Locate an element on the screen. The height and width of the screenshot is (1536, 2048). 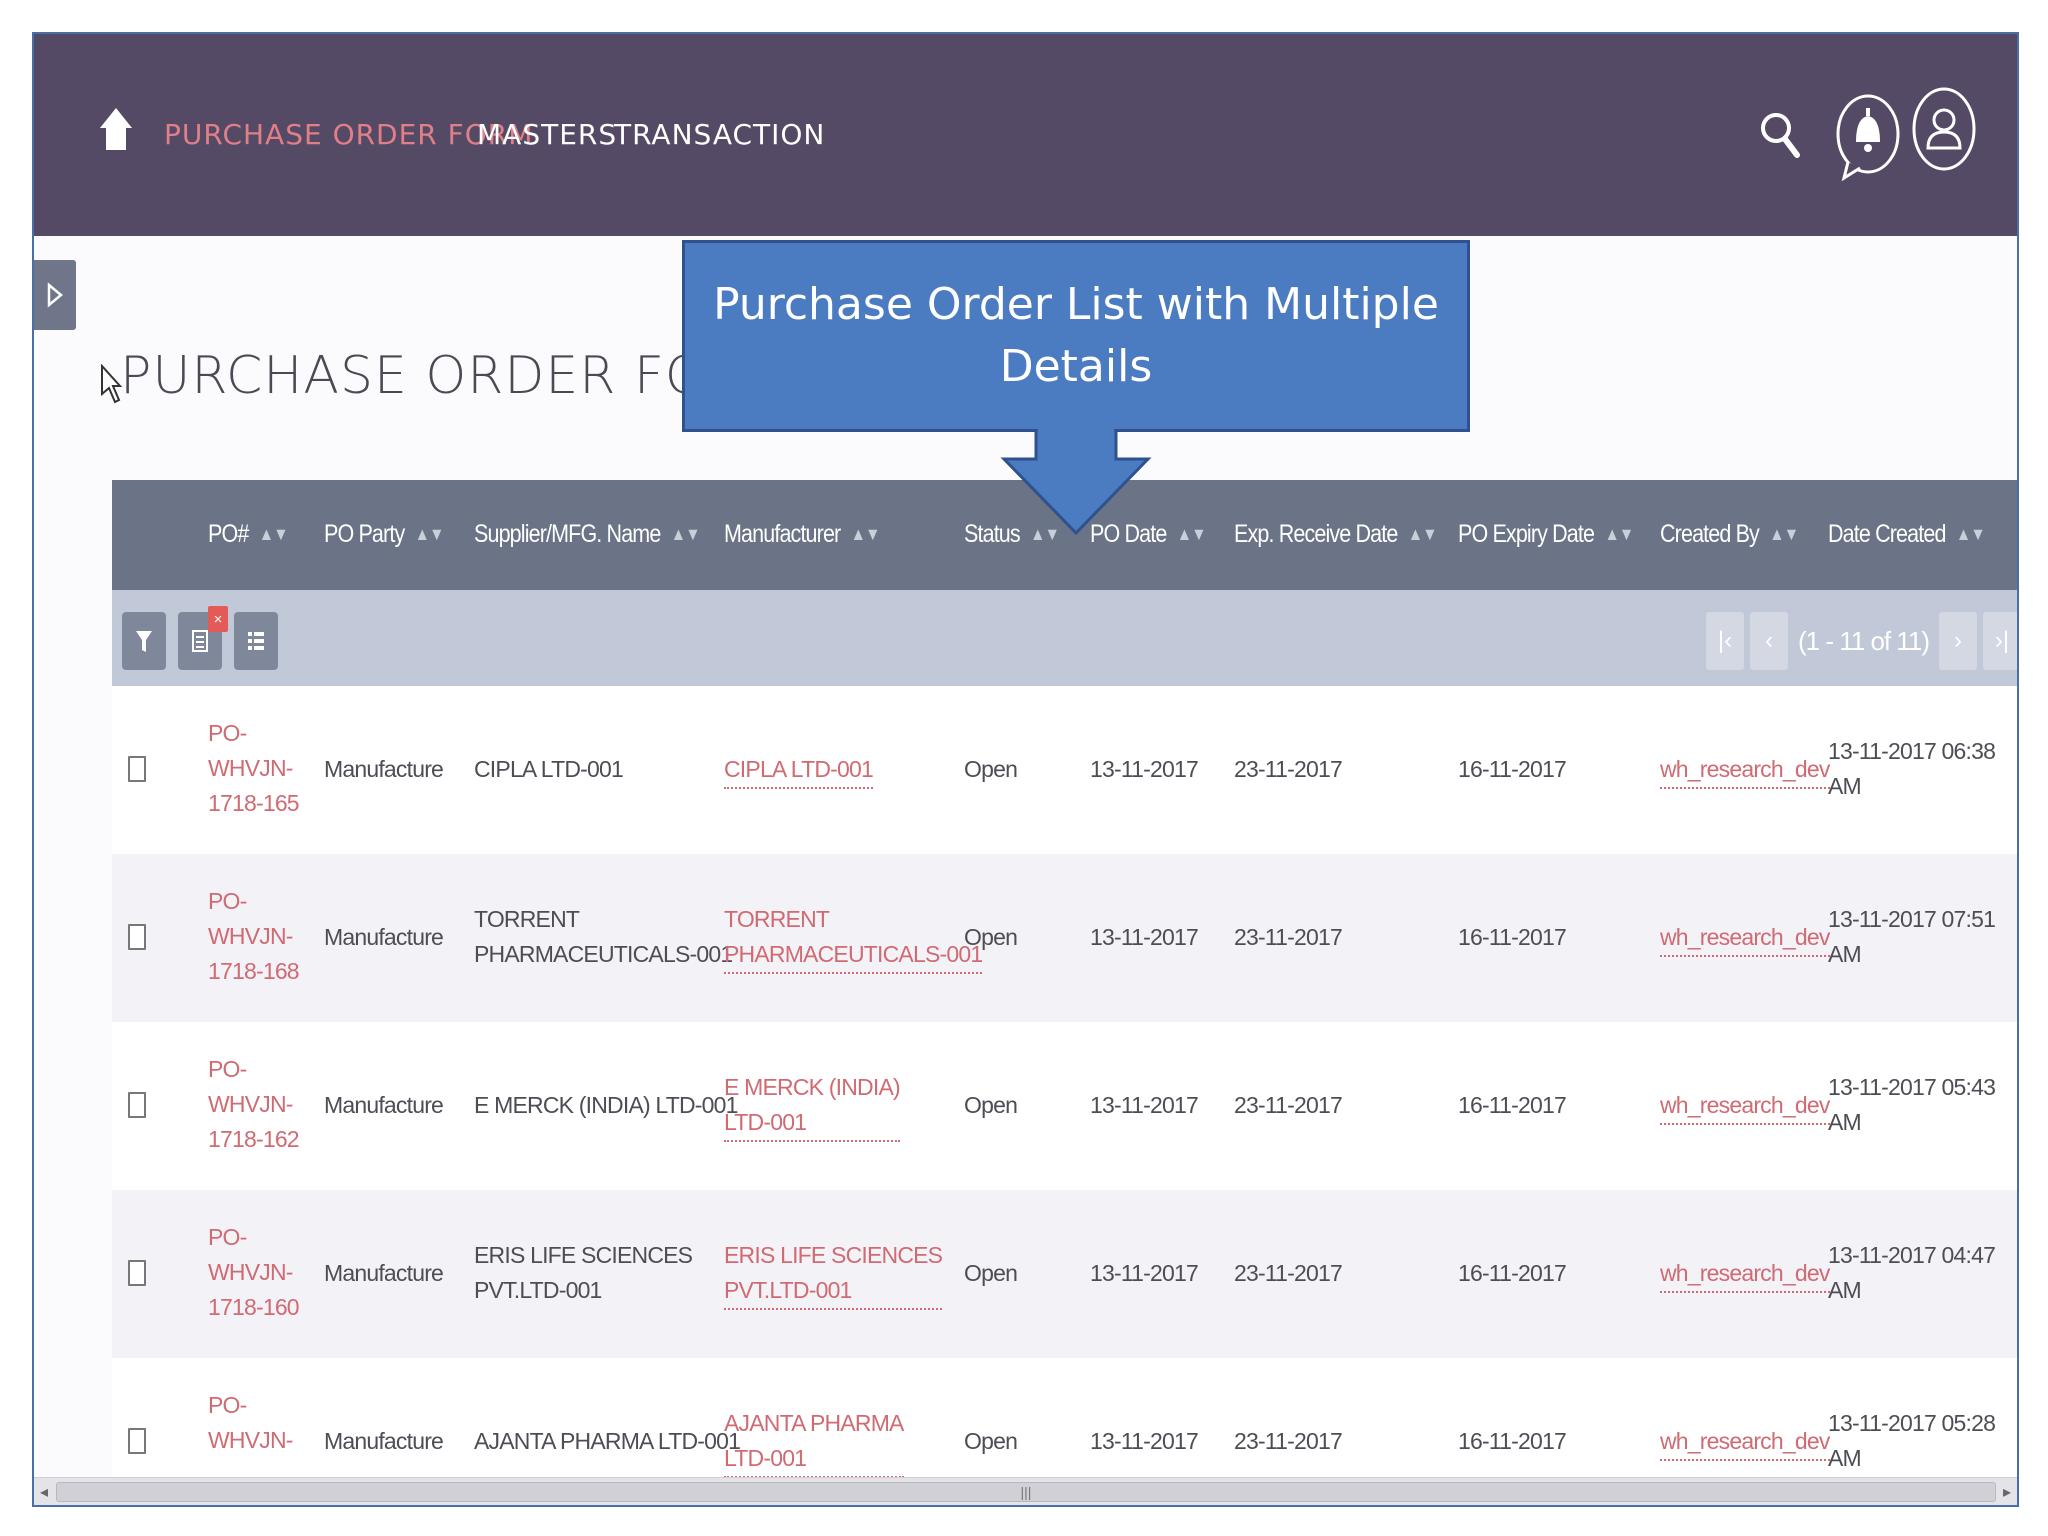
search-icon is located at coordinates (1781, 135).